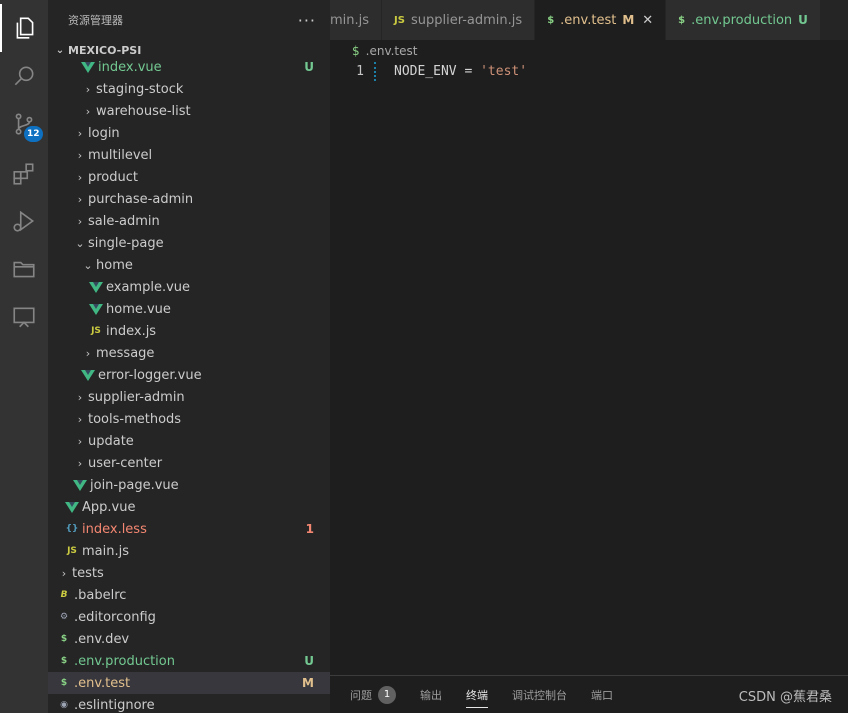 The image size is (848, 713). Describe the element at coordinates (72, 551) in the screenshot. I see `js-icon: JS` at that location.